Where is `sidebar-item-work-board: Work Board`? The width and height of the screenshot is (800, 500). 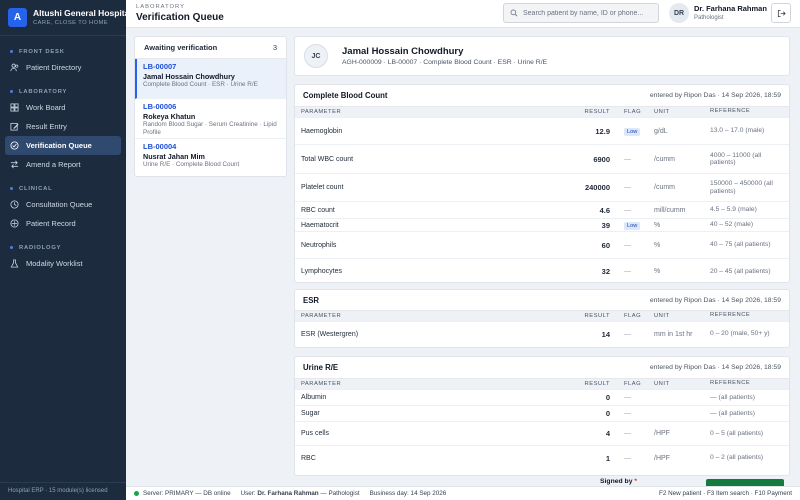 sidebar-item-work-board: Work Board is located at coordinates (60, 107).